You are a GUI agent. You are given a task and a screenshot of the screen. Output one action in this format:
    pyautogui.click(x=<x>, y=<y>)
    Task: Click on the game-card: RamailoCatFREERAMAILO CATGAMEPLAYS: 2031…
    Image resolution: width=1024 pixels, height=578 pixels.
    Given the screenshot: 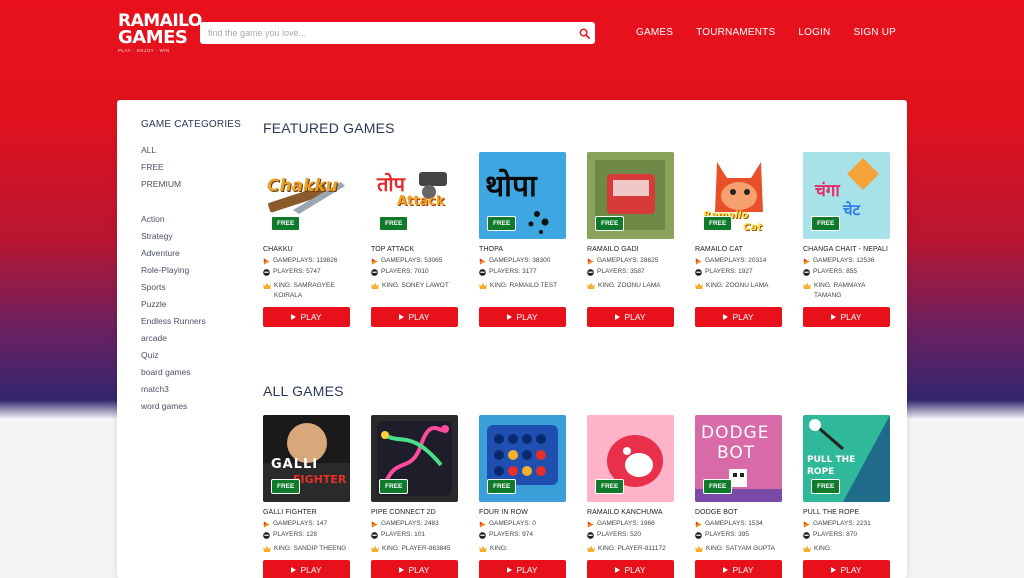 What is the action you would take?
    pyautogui.click(x=738, y=239)
    